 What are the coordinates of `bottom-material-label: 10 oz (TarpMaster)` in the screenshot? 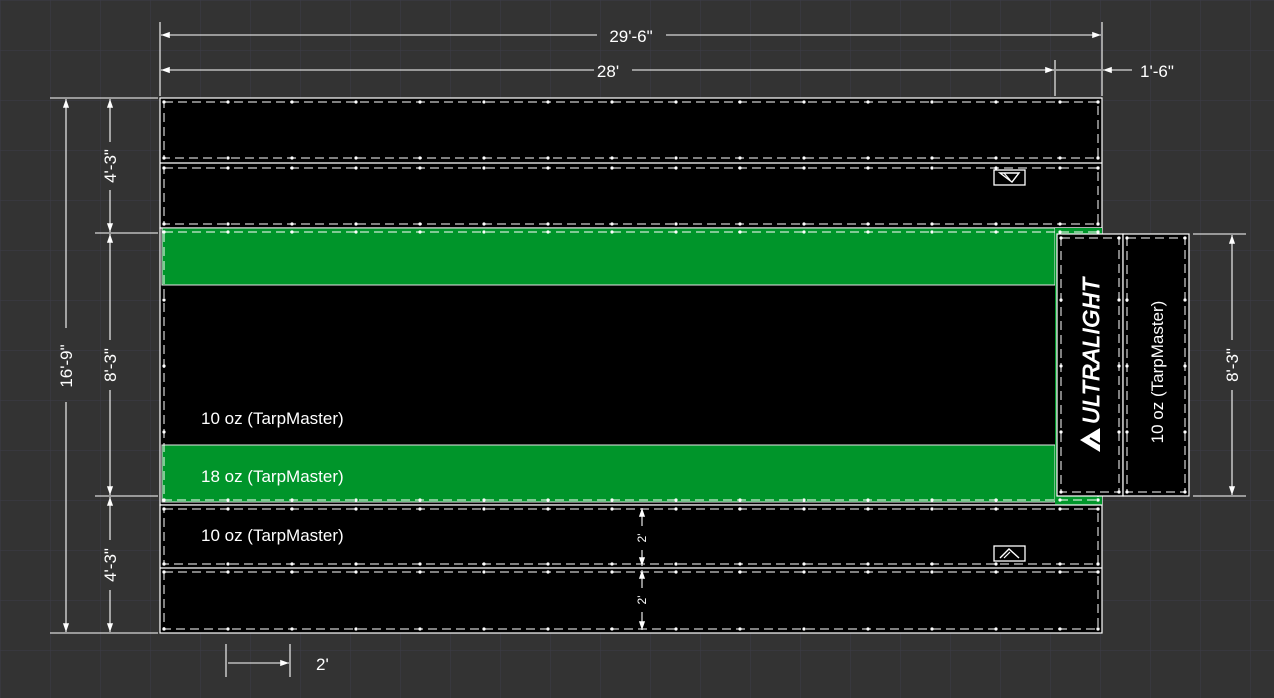 It's located at (272, 535).